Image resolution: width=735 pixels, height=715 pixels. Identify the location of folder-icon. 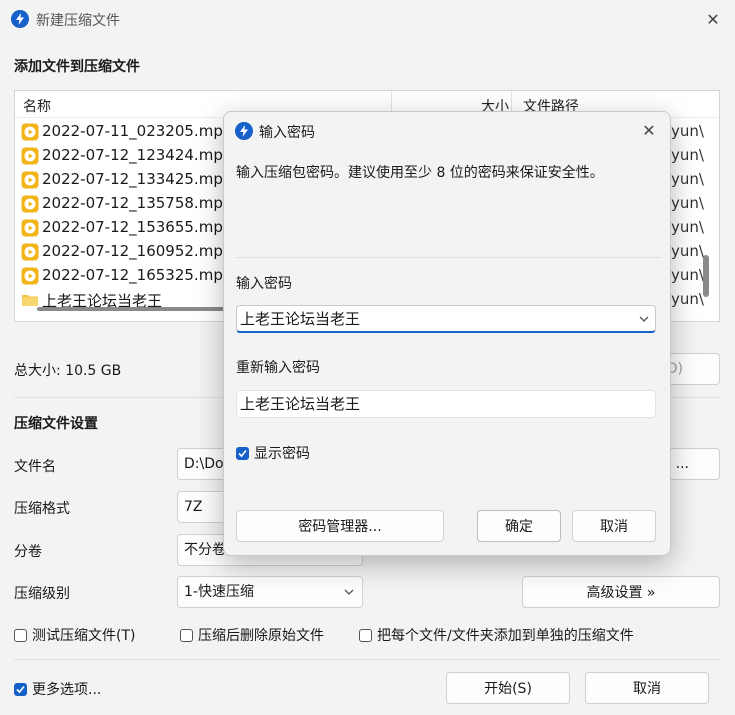
(30, 300).